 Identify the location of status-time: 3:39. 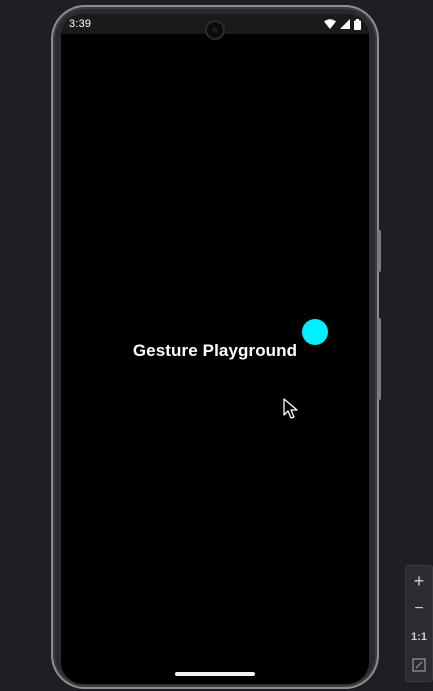
(80, 24).